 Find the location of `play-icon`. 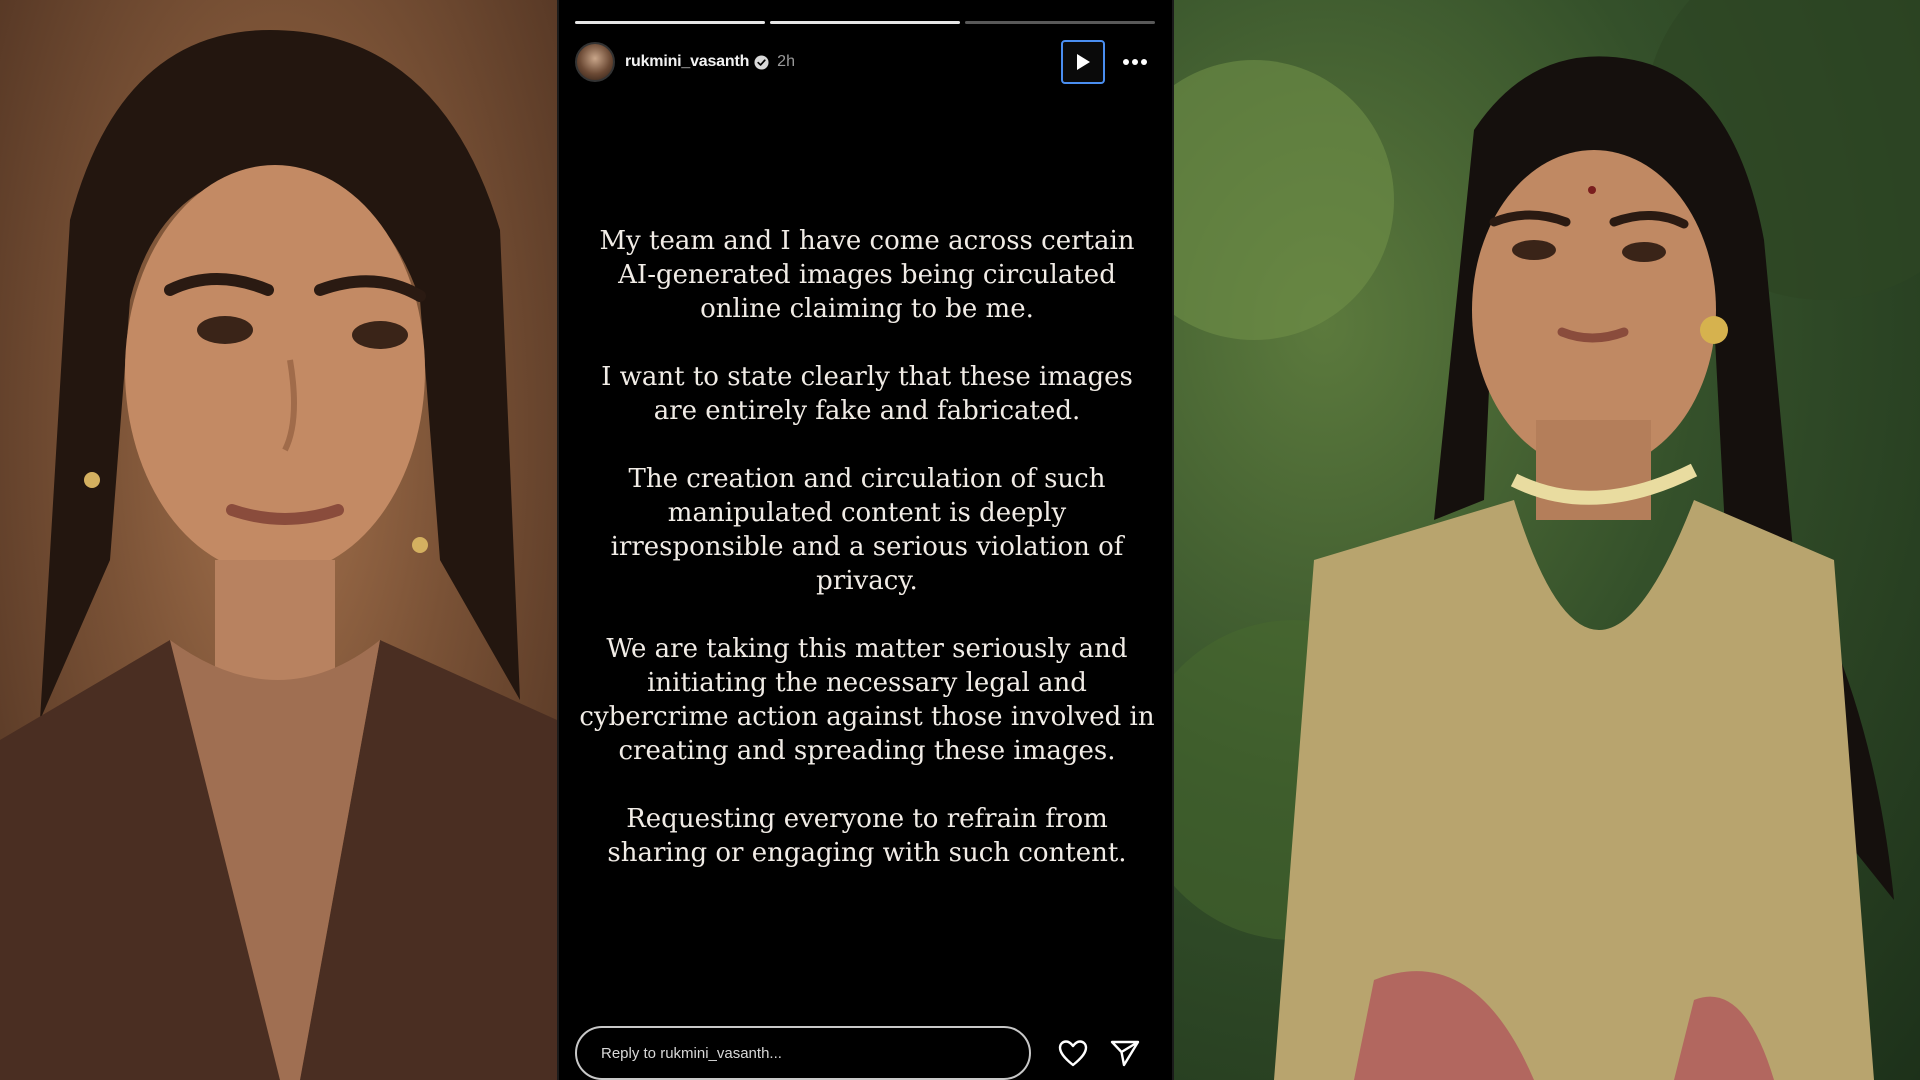

play-icon is located at coordinates (1083, 62).